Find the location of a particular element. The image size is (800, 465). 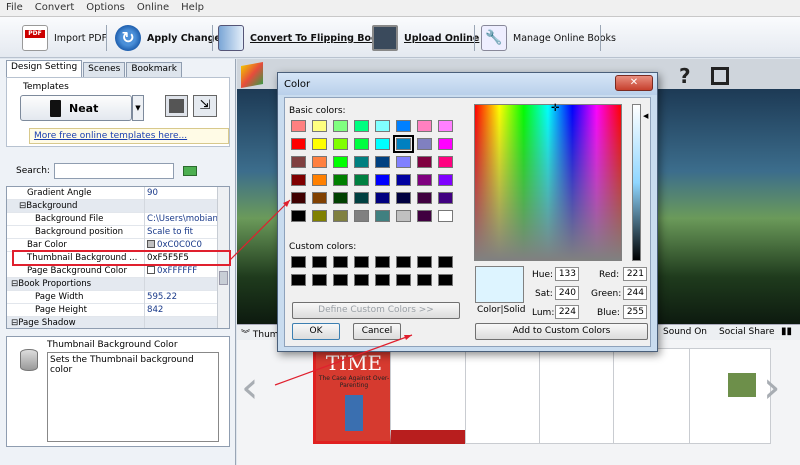

cancel-button: Cancel is located at coordinates (377, 331).